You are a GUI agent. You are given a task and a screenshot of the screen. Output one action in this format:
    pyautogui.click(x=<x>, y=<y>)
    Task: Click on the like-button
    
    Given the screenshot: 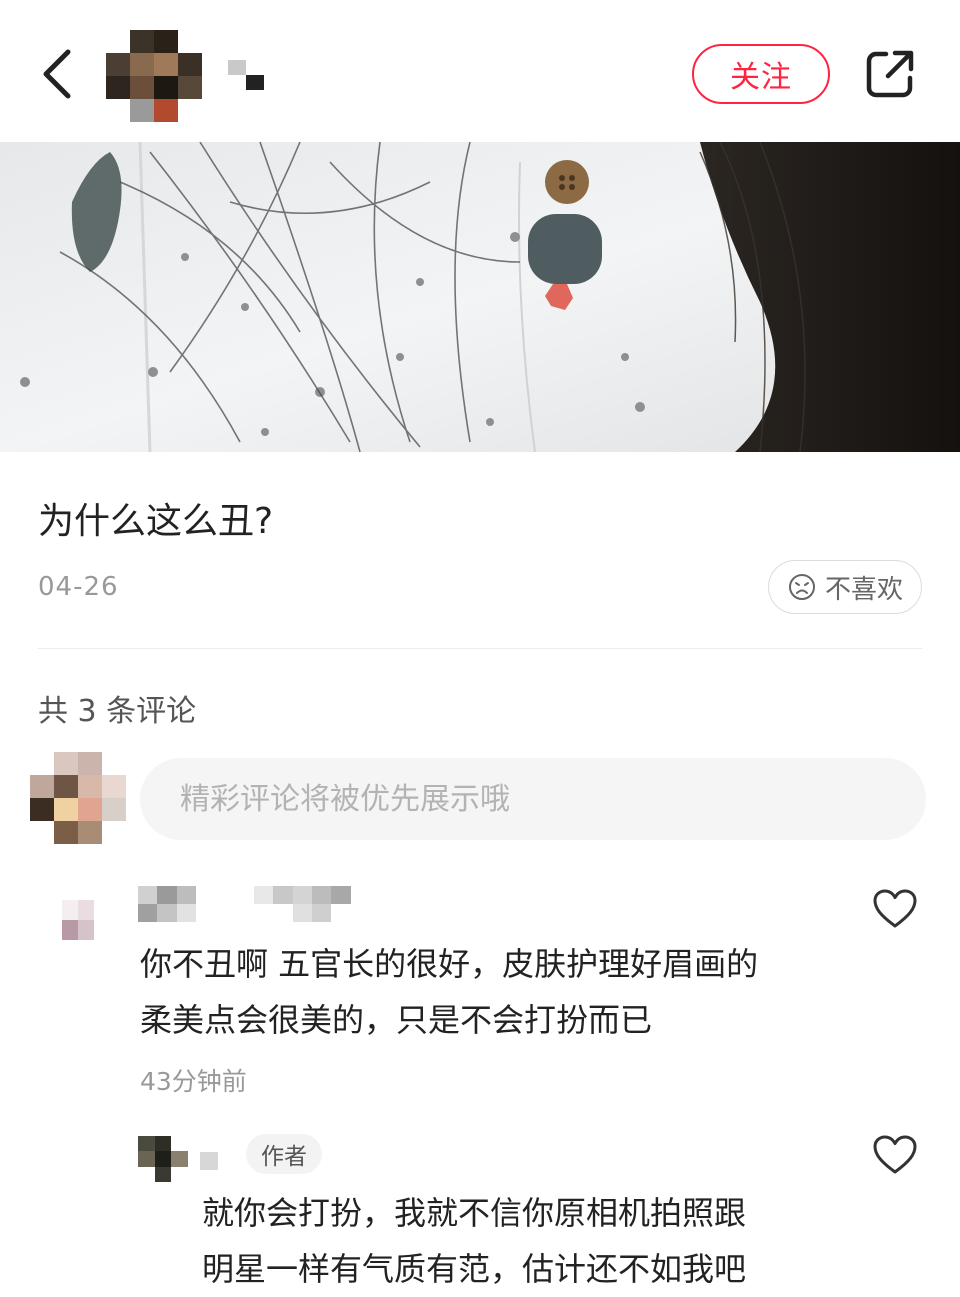 What is the action you would take?
    pyautogui.click(x=895, y=909)
    